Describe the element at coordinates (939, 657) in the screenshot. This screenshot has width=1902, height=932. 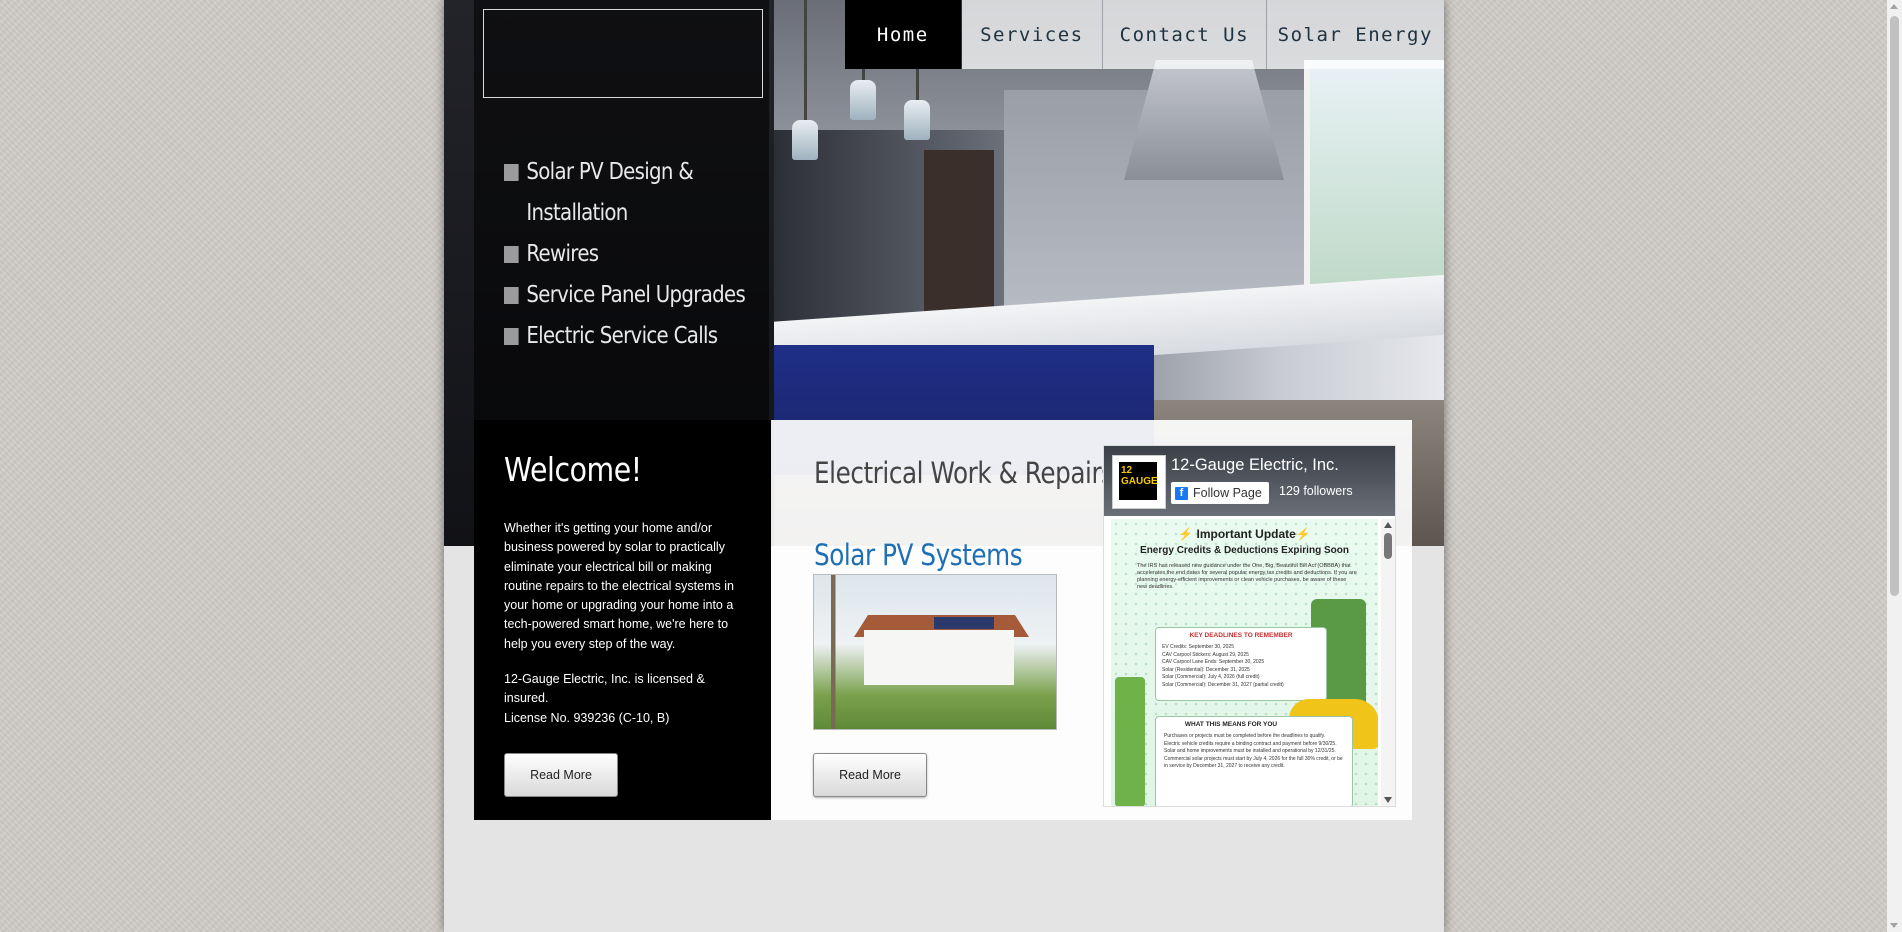
I see `house-wall` at that location.